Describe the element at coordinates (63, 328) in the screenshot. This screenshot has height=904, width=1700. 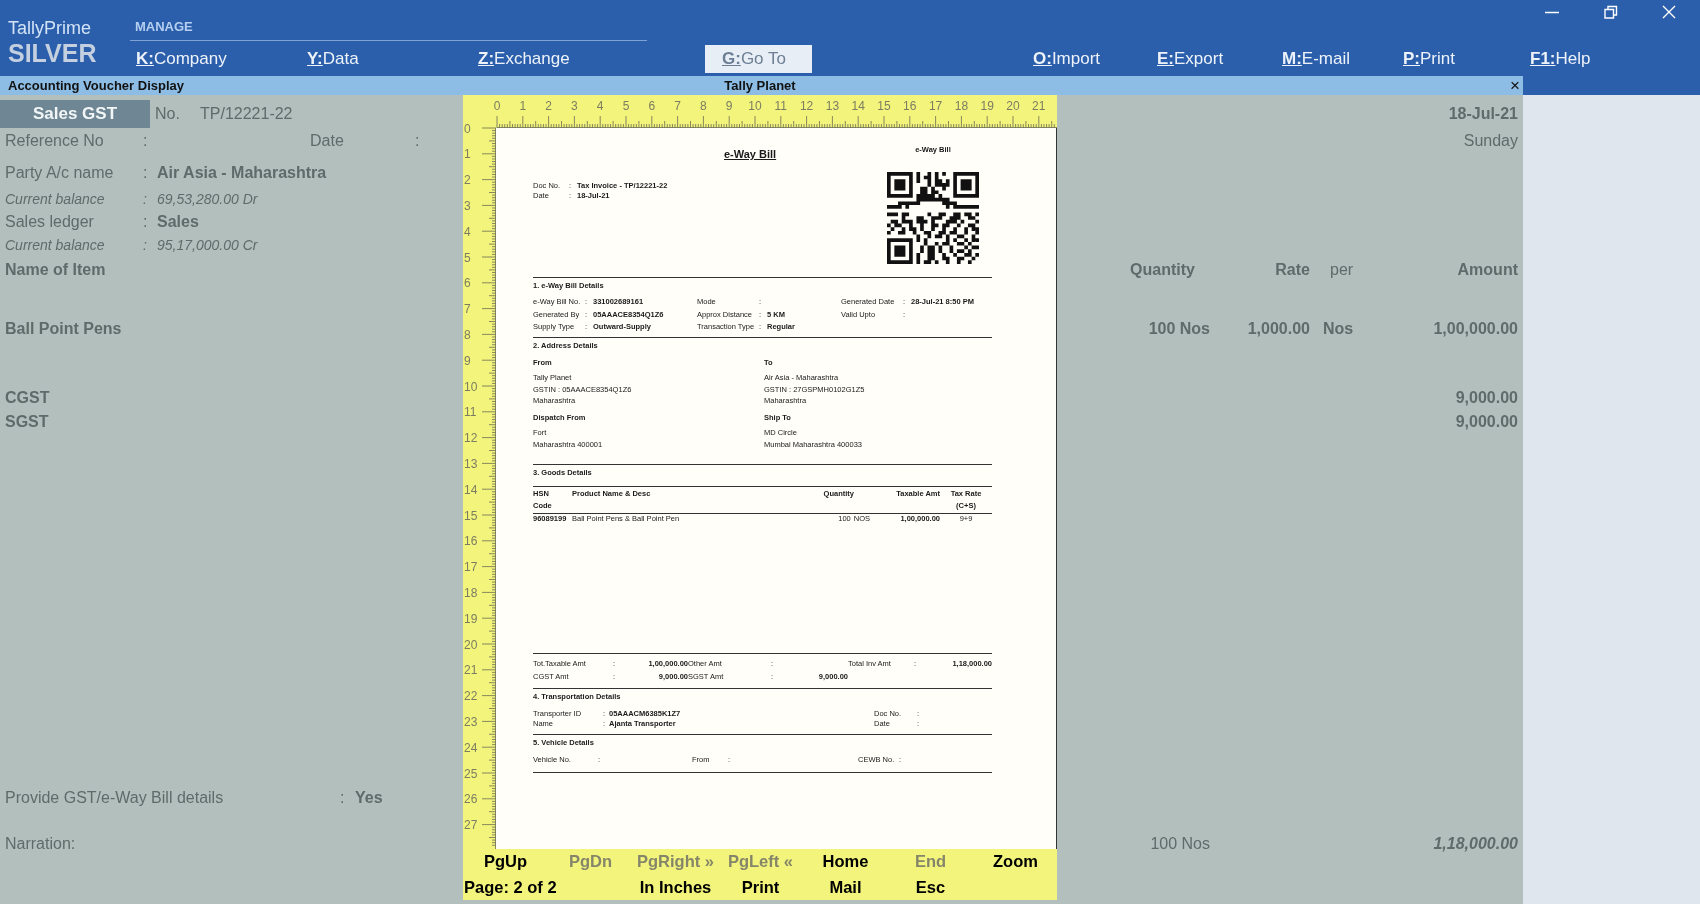
I see `item-name: Ball Point Pens` at that location.